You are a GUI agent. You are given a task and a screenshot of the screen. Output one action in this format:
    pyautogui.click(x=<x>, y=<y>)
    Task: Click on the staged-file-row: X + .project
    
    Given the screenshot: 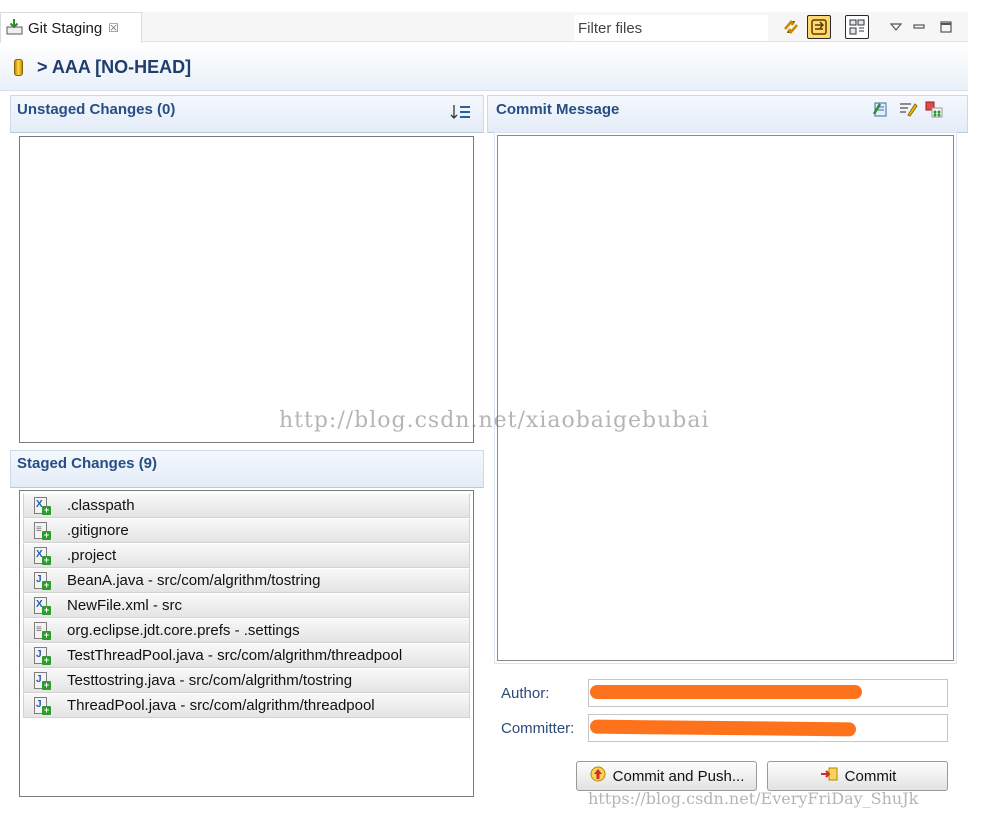 What is the action you would take?
    pyautogui.click(x=246, y=555)
    